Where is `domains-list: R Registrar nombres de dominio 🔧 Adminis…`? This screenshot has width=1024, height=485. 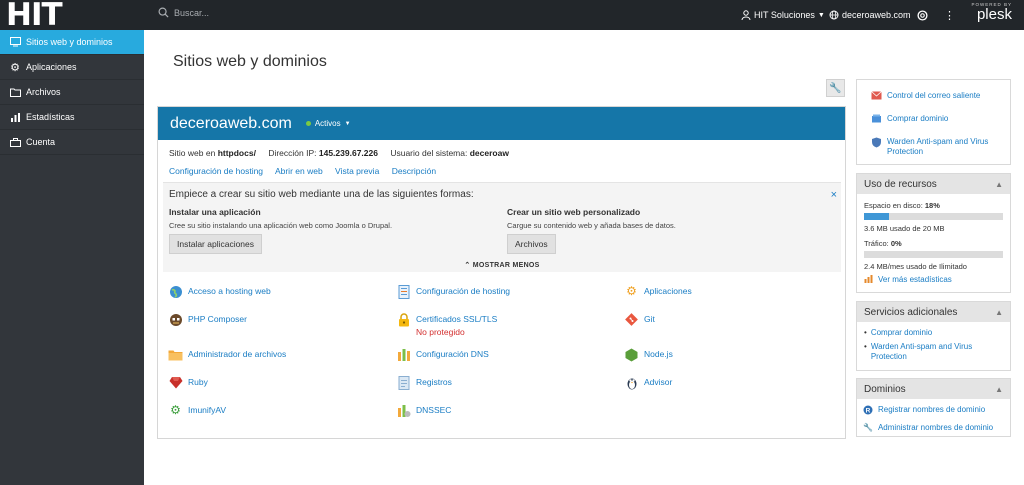
domains-list: R Registrar nombres de dominio 🔧 Adminis… is located at coordinates (933, 416).